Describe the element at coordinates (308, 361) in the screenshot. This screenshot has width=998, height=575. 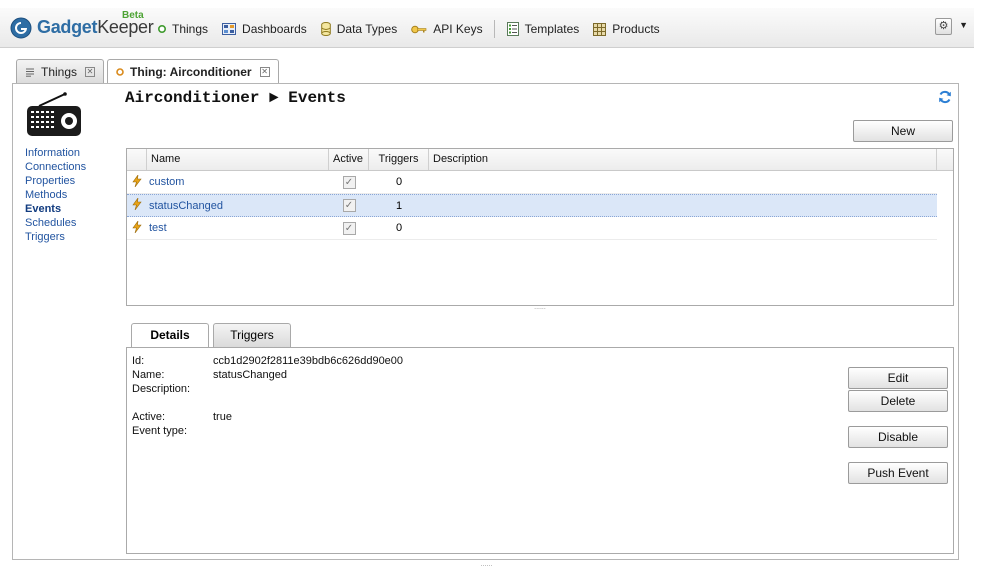
I see `id-value: ccb1d2902f2811e39bdb6c626dd90e00` at that location.